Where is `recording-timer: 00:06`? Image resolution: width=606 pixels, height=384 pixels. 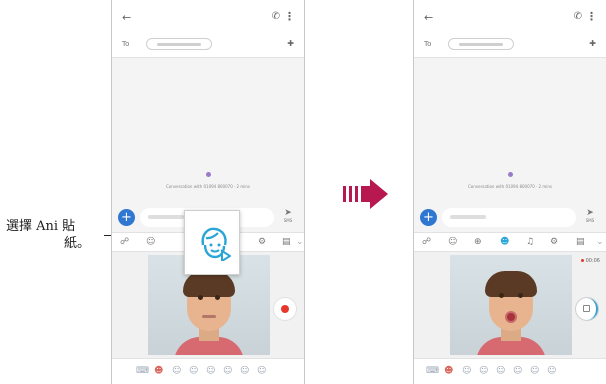 recording-timer: 00:06 is located at coordinates (590, 261).